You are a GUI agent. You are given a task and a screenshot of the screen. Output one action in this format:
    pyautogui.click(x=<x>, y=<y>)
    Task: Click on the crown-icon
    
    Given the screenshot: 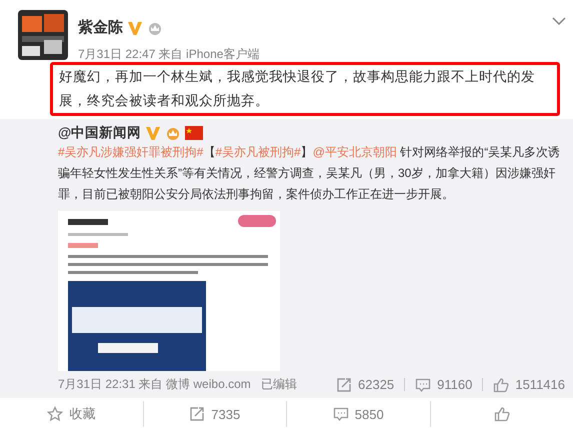 What is the action you would take?
    pyautogui.click(x=173, y=133)
    